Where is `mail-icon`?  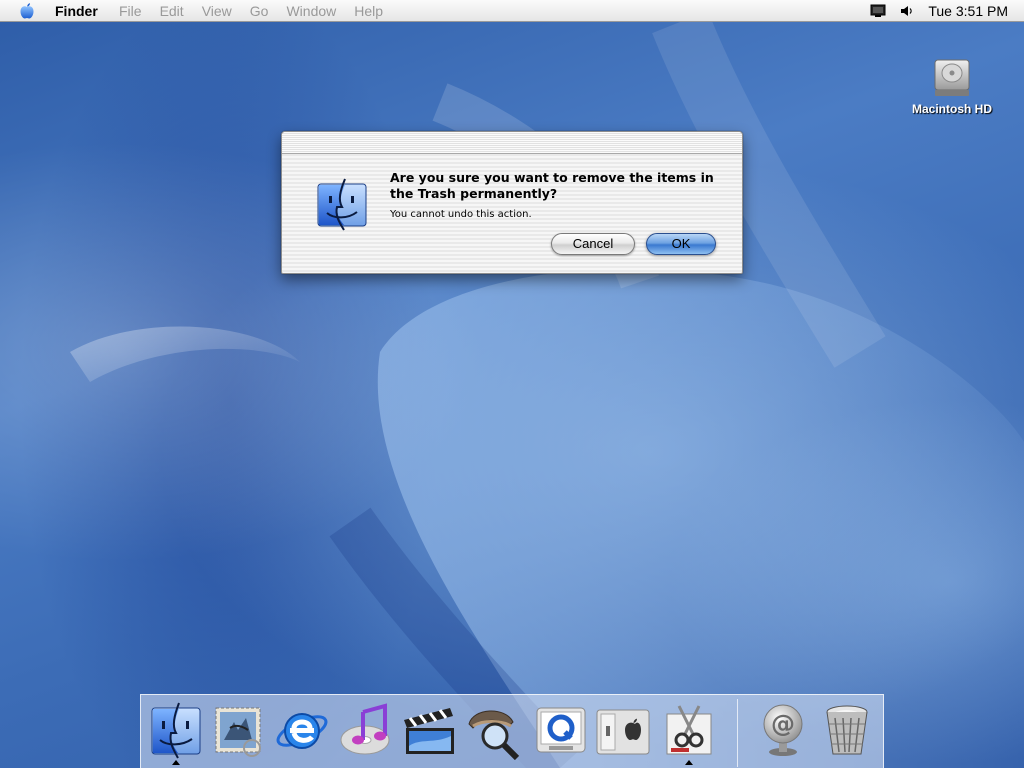
mail-icon is located at coordinates (238, 732).